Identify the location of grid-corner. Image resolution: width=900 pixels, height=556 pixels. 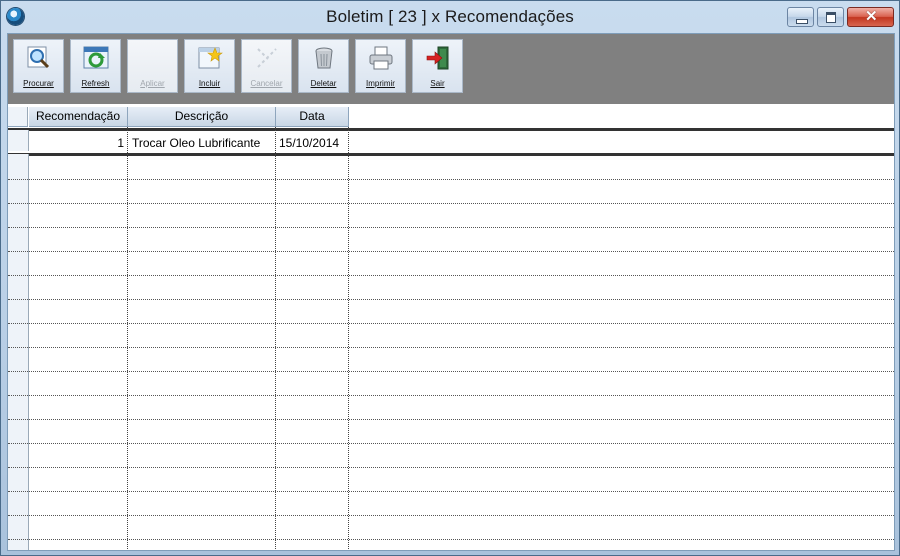
(18, 117).